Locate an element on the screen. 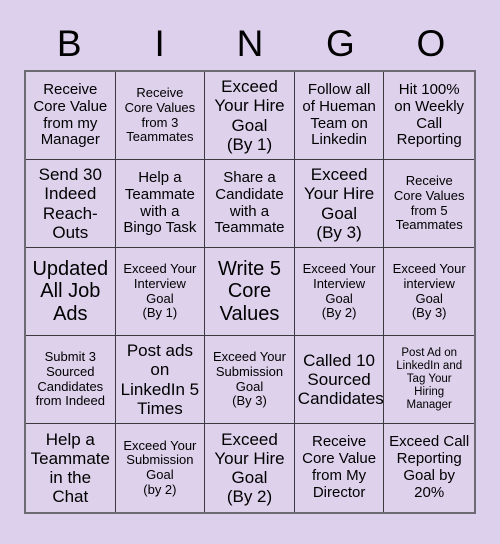 The height and width of the screenshot is (544, 500). bingo-cell: Submit 3 Sourced Candidates from Indeed is located at coordinates (71, 380).